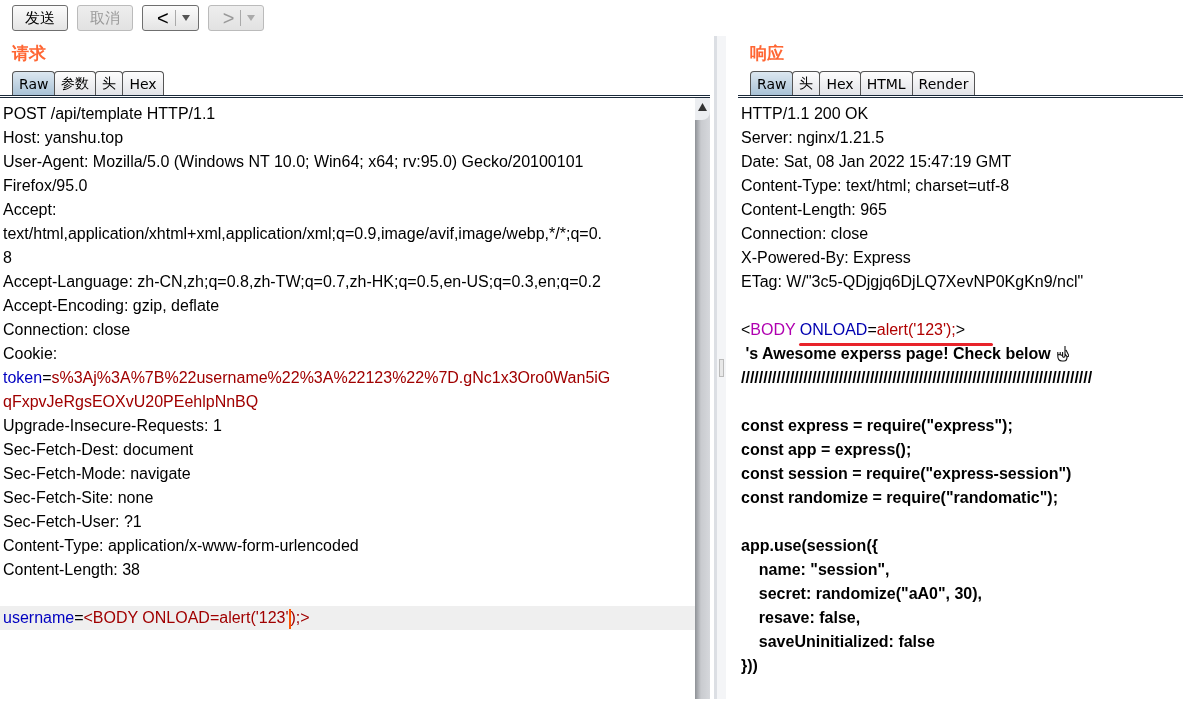 The width and height of the screenshot is (1183, 701). I want to click on code-line: Accept:, so click(30, 209).